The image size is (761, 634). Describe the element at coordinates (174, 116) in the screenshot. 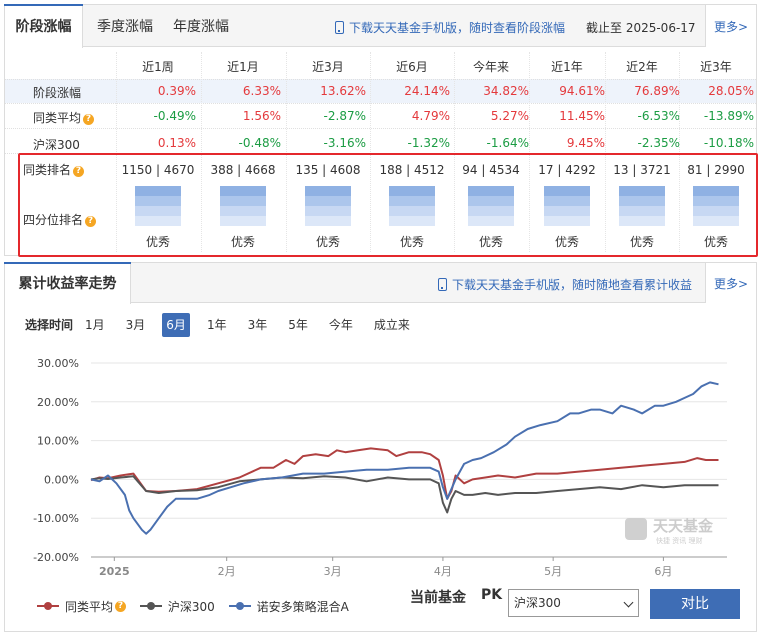

I see `return-value: -0.49%` at that location.